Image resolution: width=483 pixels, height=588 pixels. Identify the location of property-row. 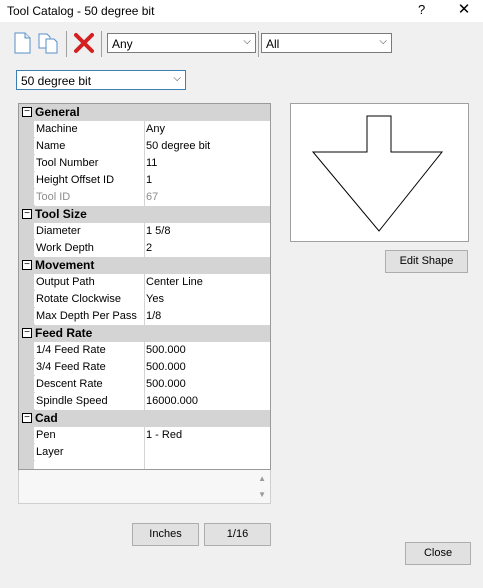
(144, 465).